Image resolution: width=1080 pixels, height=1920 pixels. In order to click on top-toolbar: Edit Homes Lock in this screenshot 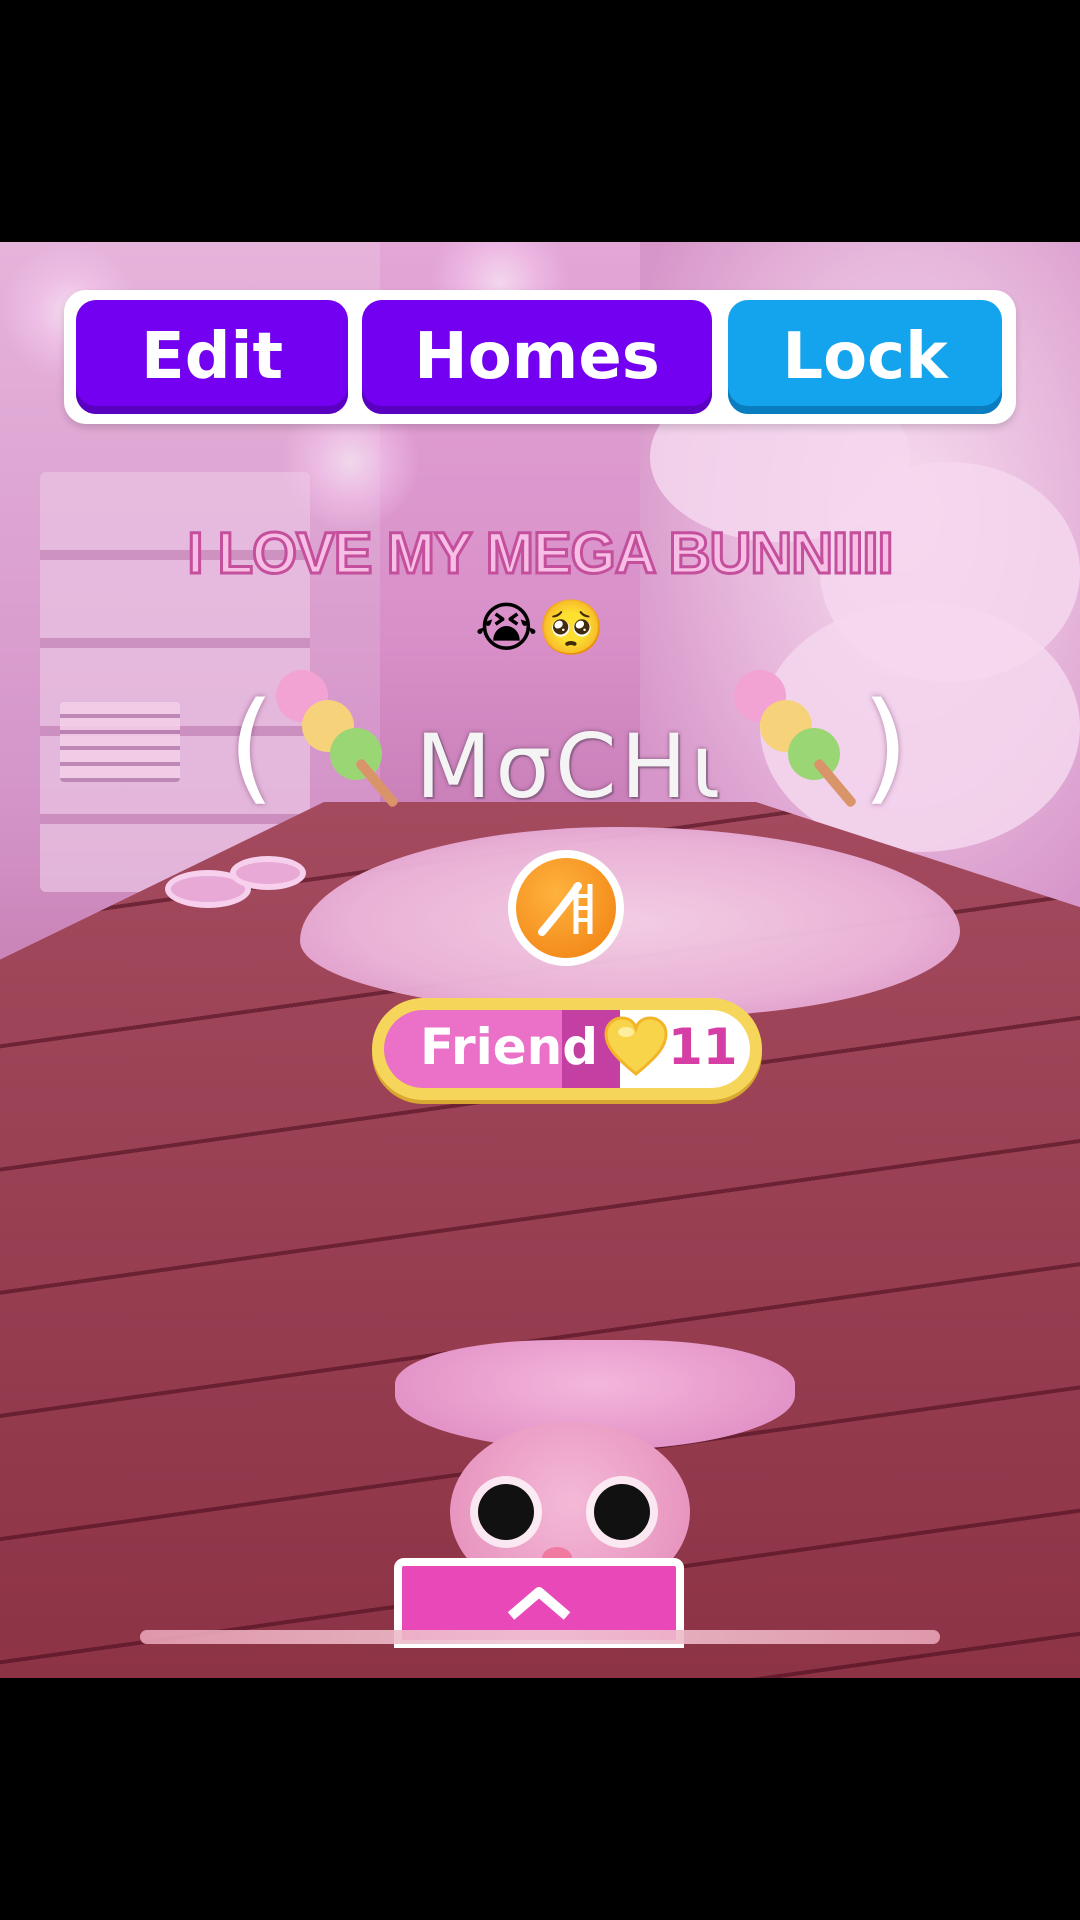, I will do `click(540, 357)`.